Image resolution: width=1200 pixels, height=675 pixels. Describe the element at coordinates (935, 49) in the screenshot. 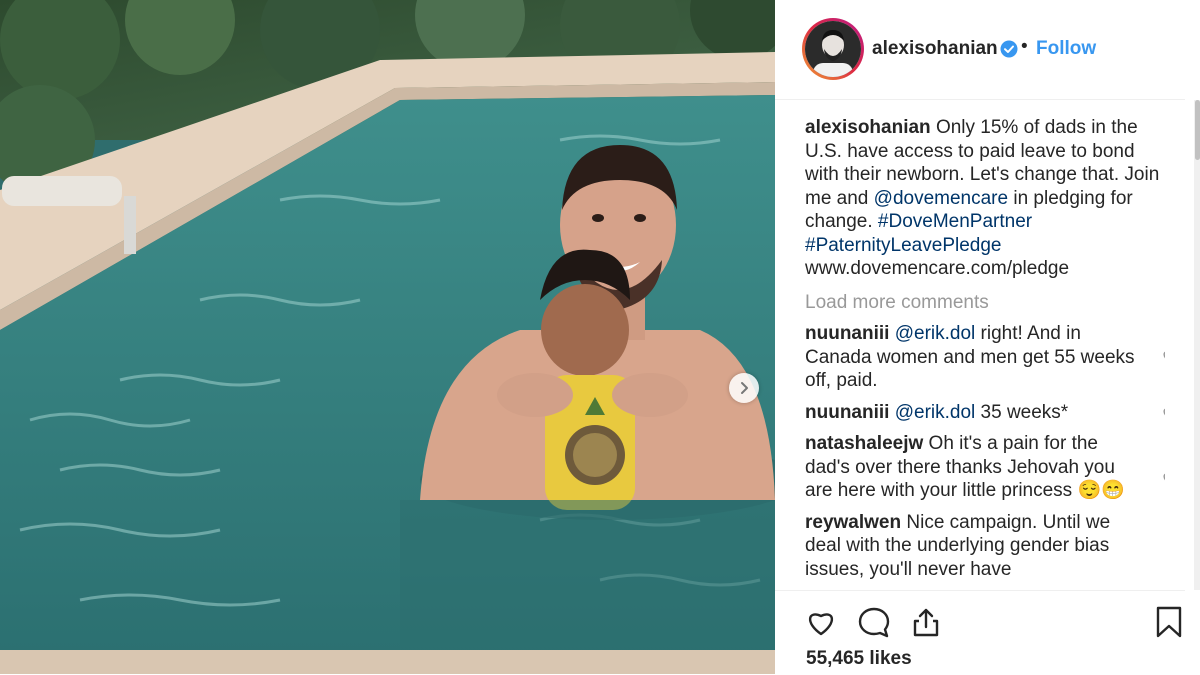

I see `header-username: alexisohanian` at that location.